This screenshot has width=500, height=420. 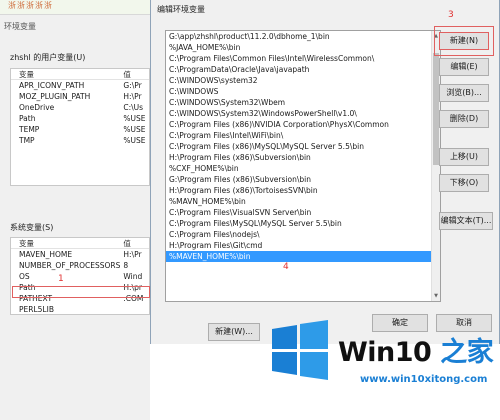 I want to click on variable-name: NUMBER_OF_PROCESSORS, so click(x=70, y=265).